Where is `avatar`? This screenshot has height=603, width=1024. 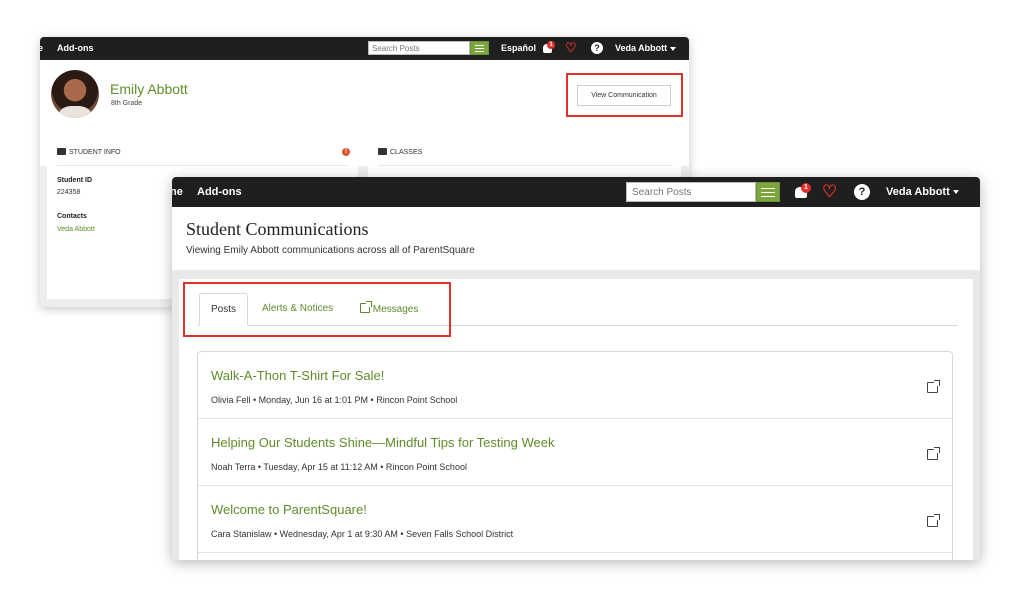
avatar is located at coordinates (75, 94).